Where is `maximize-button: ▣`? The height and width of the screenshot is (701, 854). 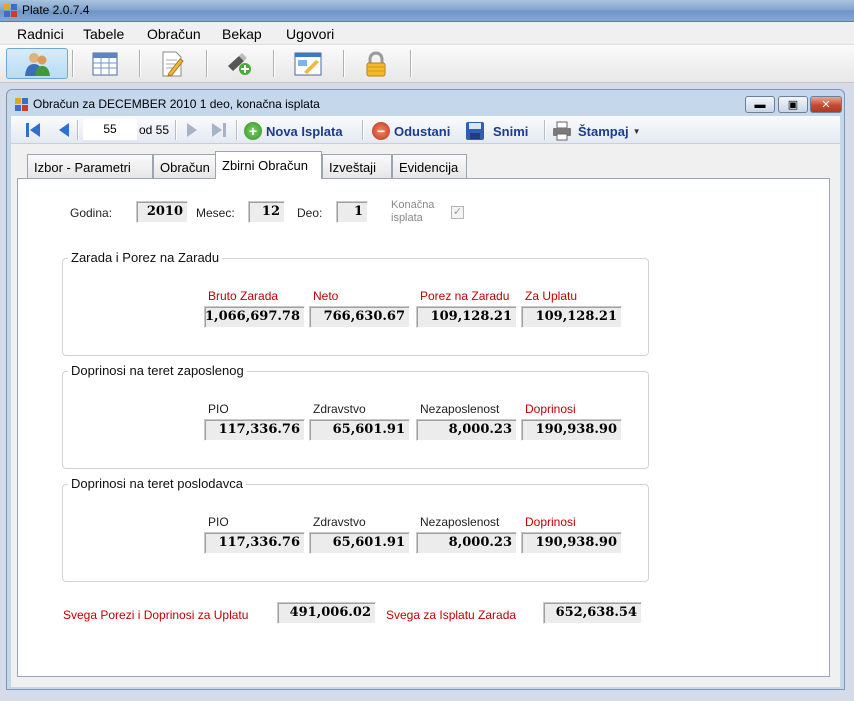 maximize-button: ▣ is located at coordinates (793, 104).